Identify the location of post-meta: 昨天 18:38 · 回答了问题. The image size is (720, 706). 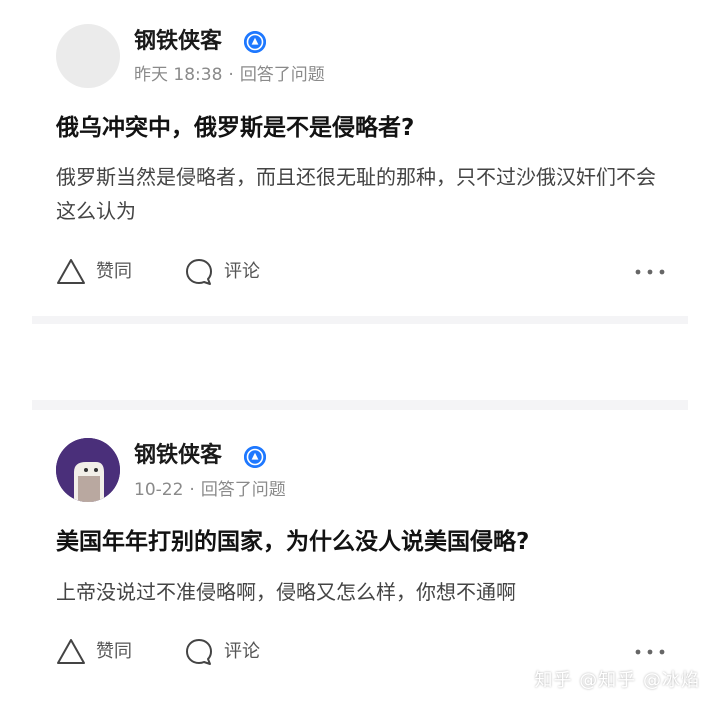
(229, 75).